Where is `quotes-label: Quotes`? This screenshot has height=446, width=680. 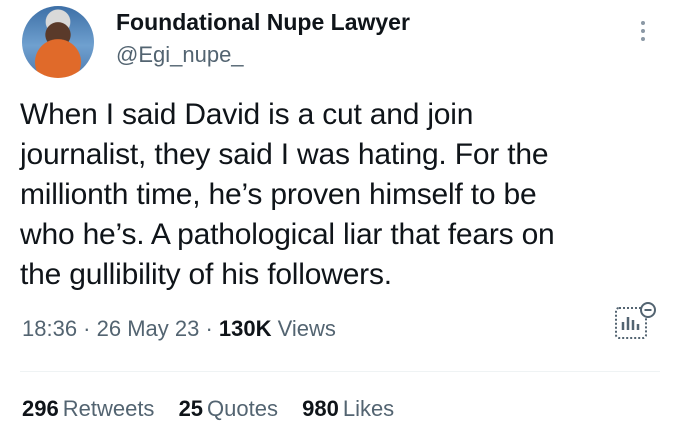
quotes-label: Quotes is located at coordinates (242, 408).